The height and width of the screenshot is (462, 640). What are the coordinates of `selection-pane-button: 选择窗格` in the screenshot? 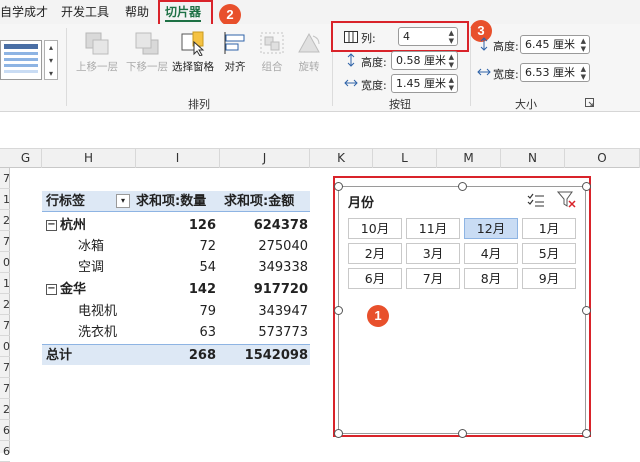 It's located at (193, 52).